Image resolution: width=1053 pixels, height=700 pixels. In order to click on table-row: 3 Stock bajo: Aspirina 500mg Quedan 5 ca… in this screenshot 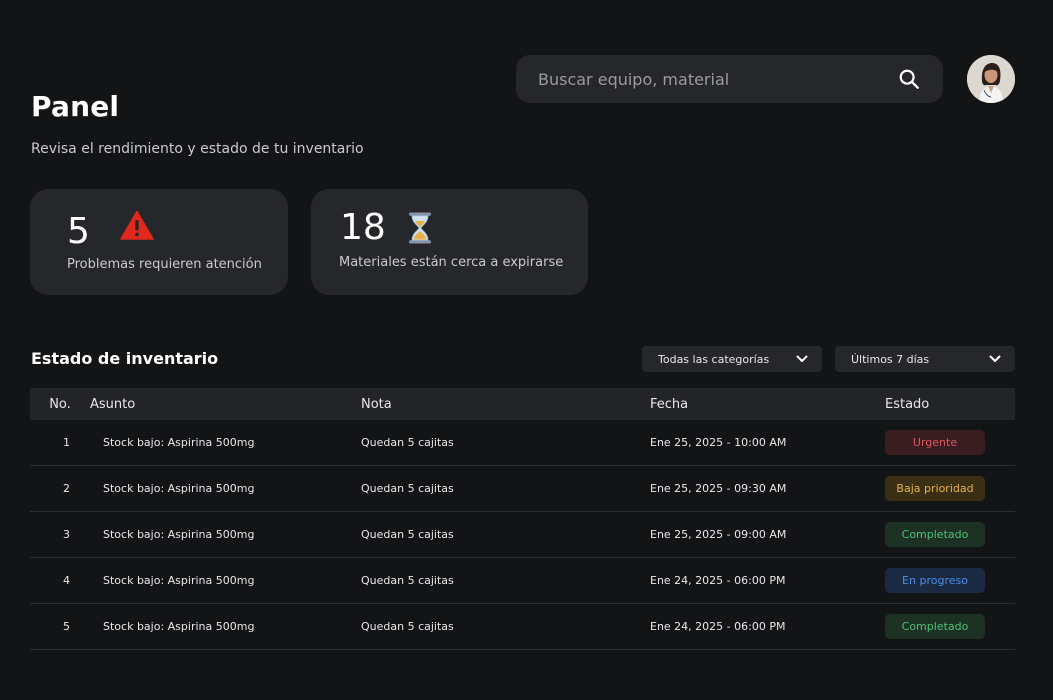, I will do `click(522, 535)`.